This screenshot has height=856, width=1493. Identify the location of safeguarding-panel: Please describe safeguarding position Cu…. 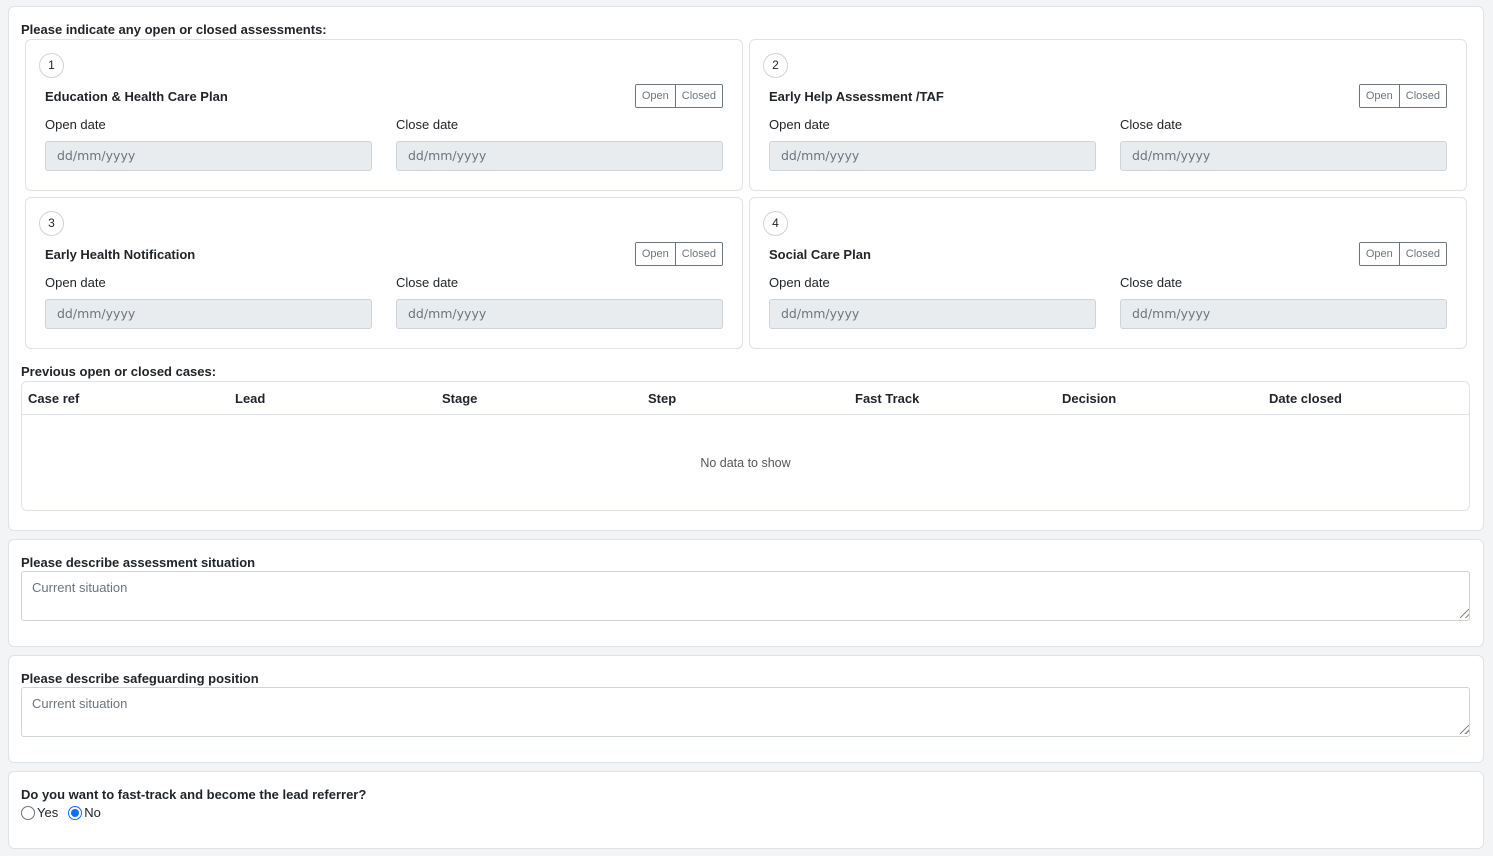
(746, 709).